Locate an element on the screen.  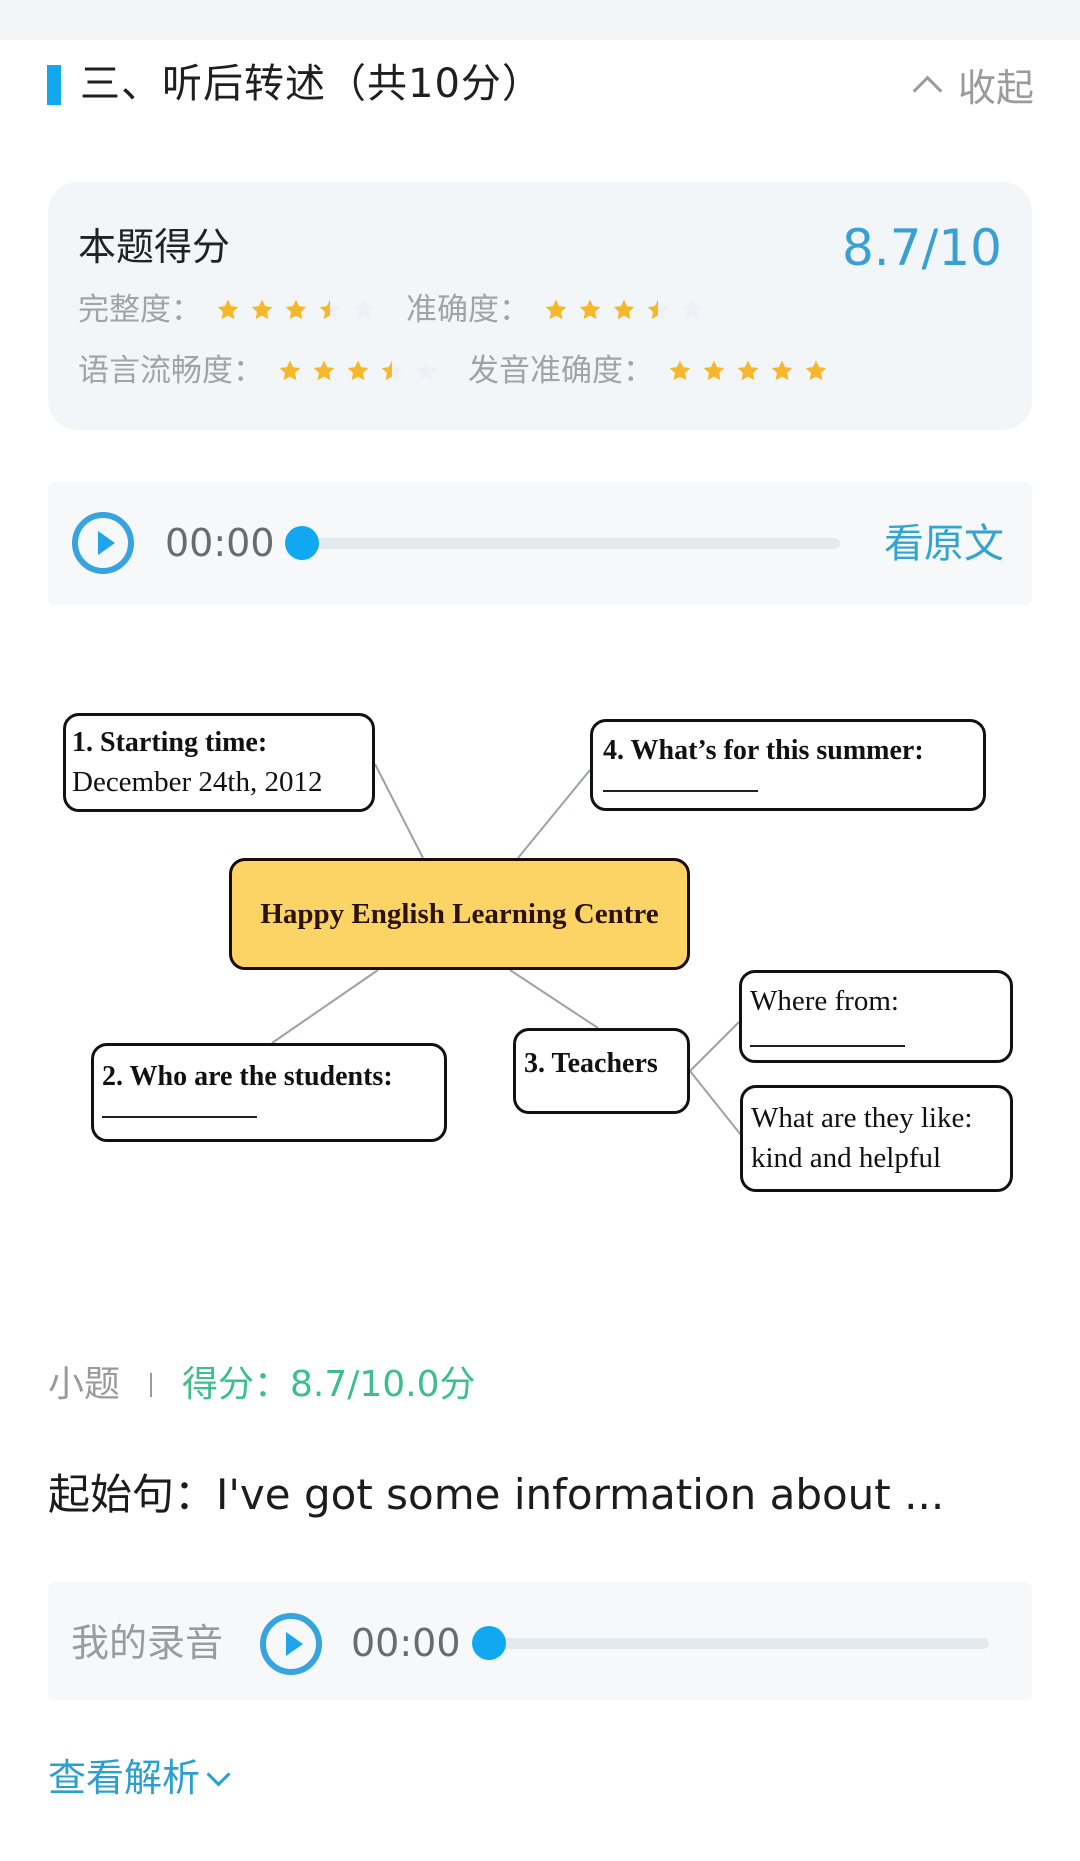
section-title: 三、听后转述（共10分） is located at coordinates (311, 84).